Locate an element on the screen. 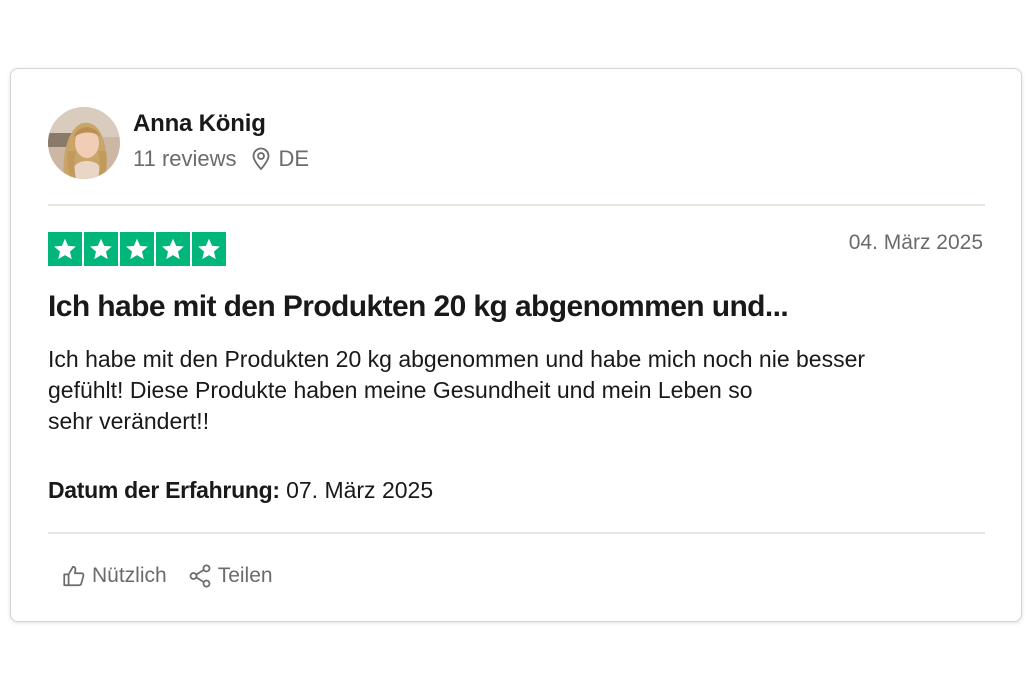 The height and width of the screenshot is (690, 1032). experience-date-label: Datum der Erfahrung: is located at coordinates (164, 490).